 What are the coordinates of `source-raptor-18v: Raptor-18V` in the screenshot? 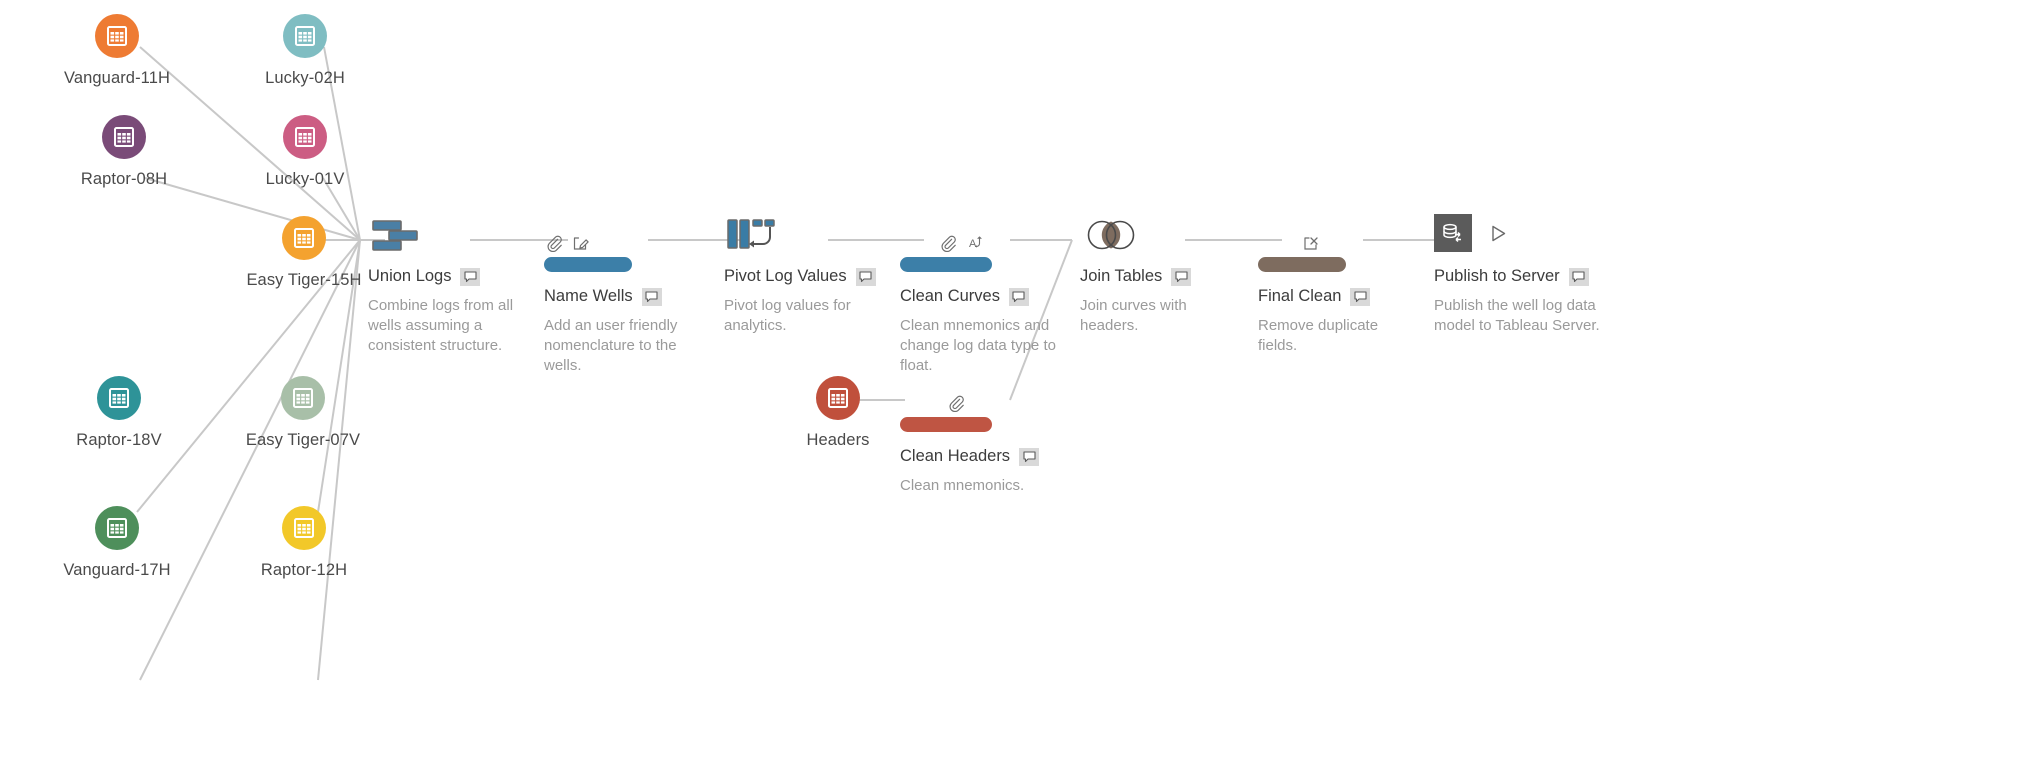 It's located at (119, 413).